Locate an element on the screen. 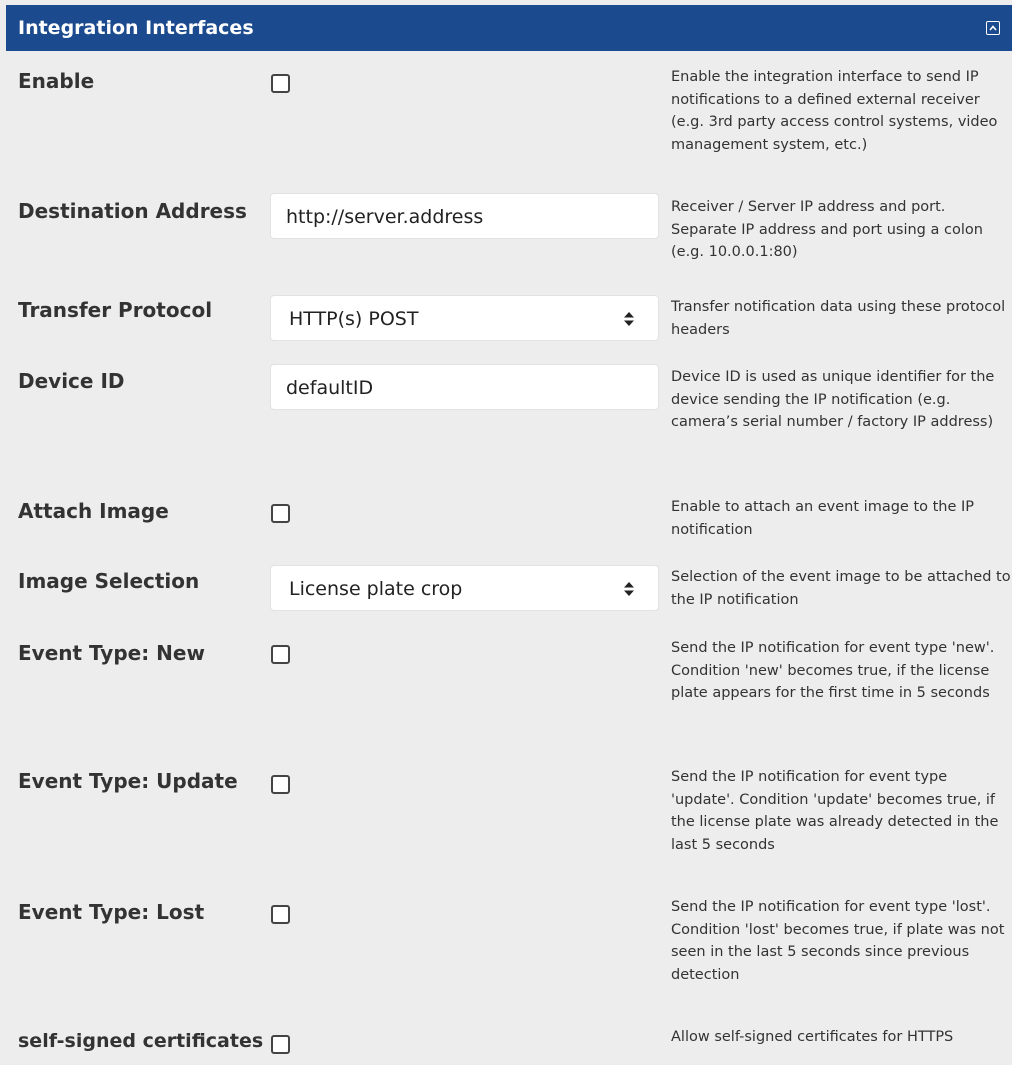 Image resolution: width=1012 pixels, height=1065 pixels. destination-address-value: http://server.address is located at coordinates (385, 217).